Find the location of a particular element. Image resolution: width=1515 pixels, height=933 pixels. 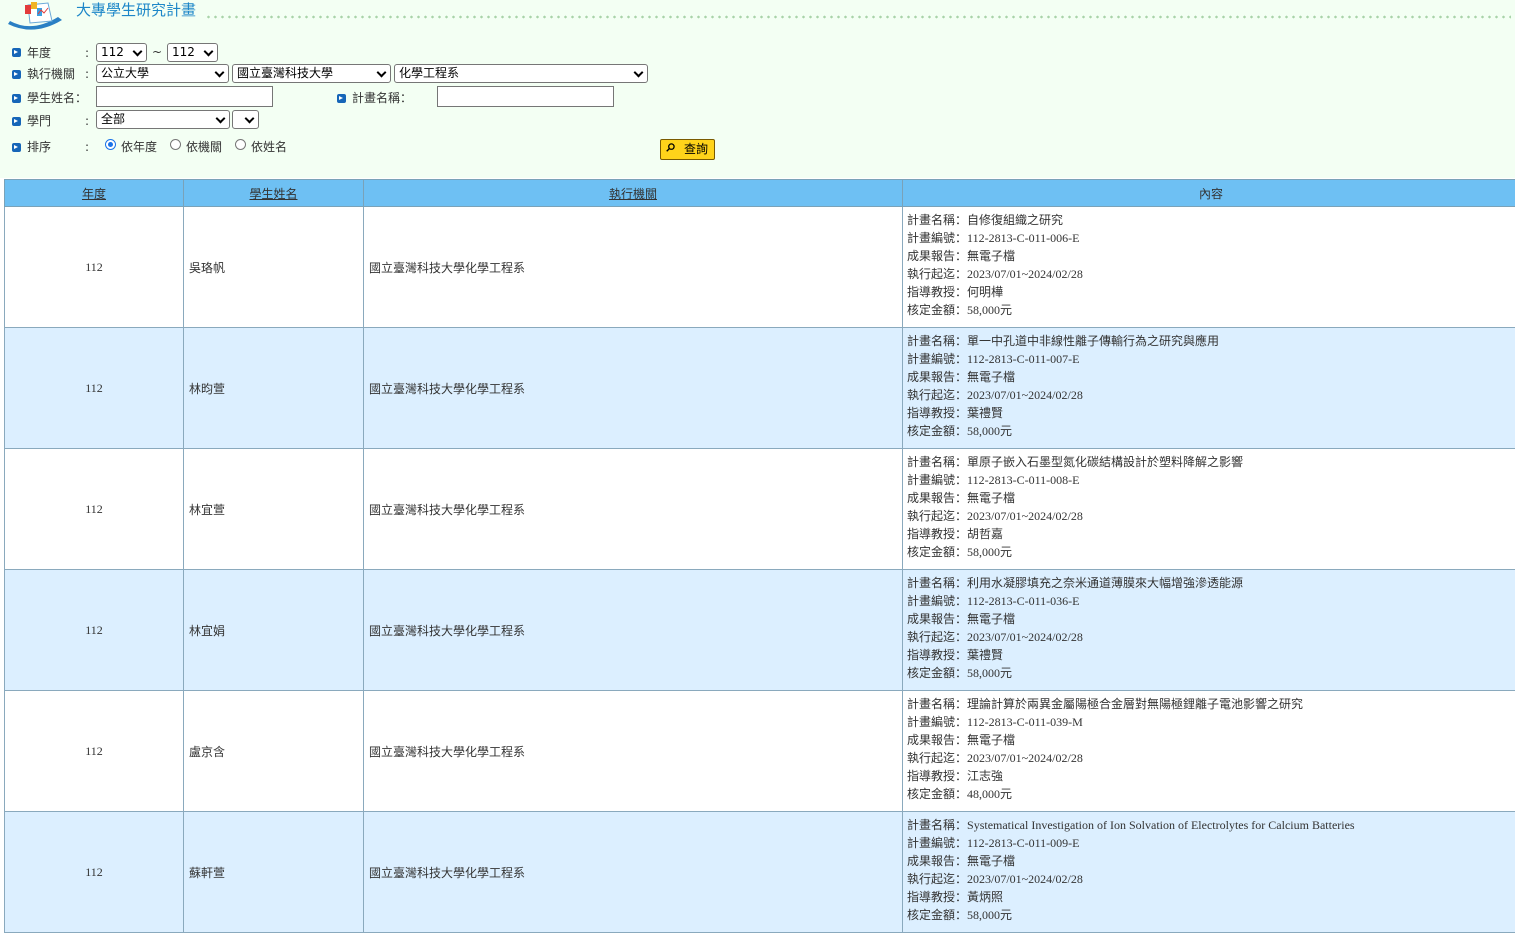

sort-by-institution-radio is located at coordinates (175, 144).